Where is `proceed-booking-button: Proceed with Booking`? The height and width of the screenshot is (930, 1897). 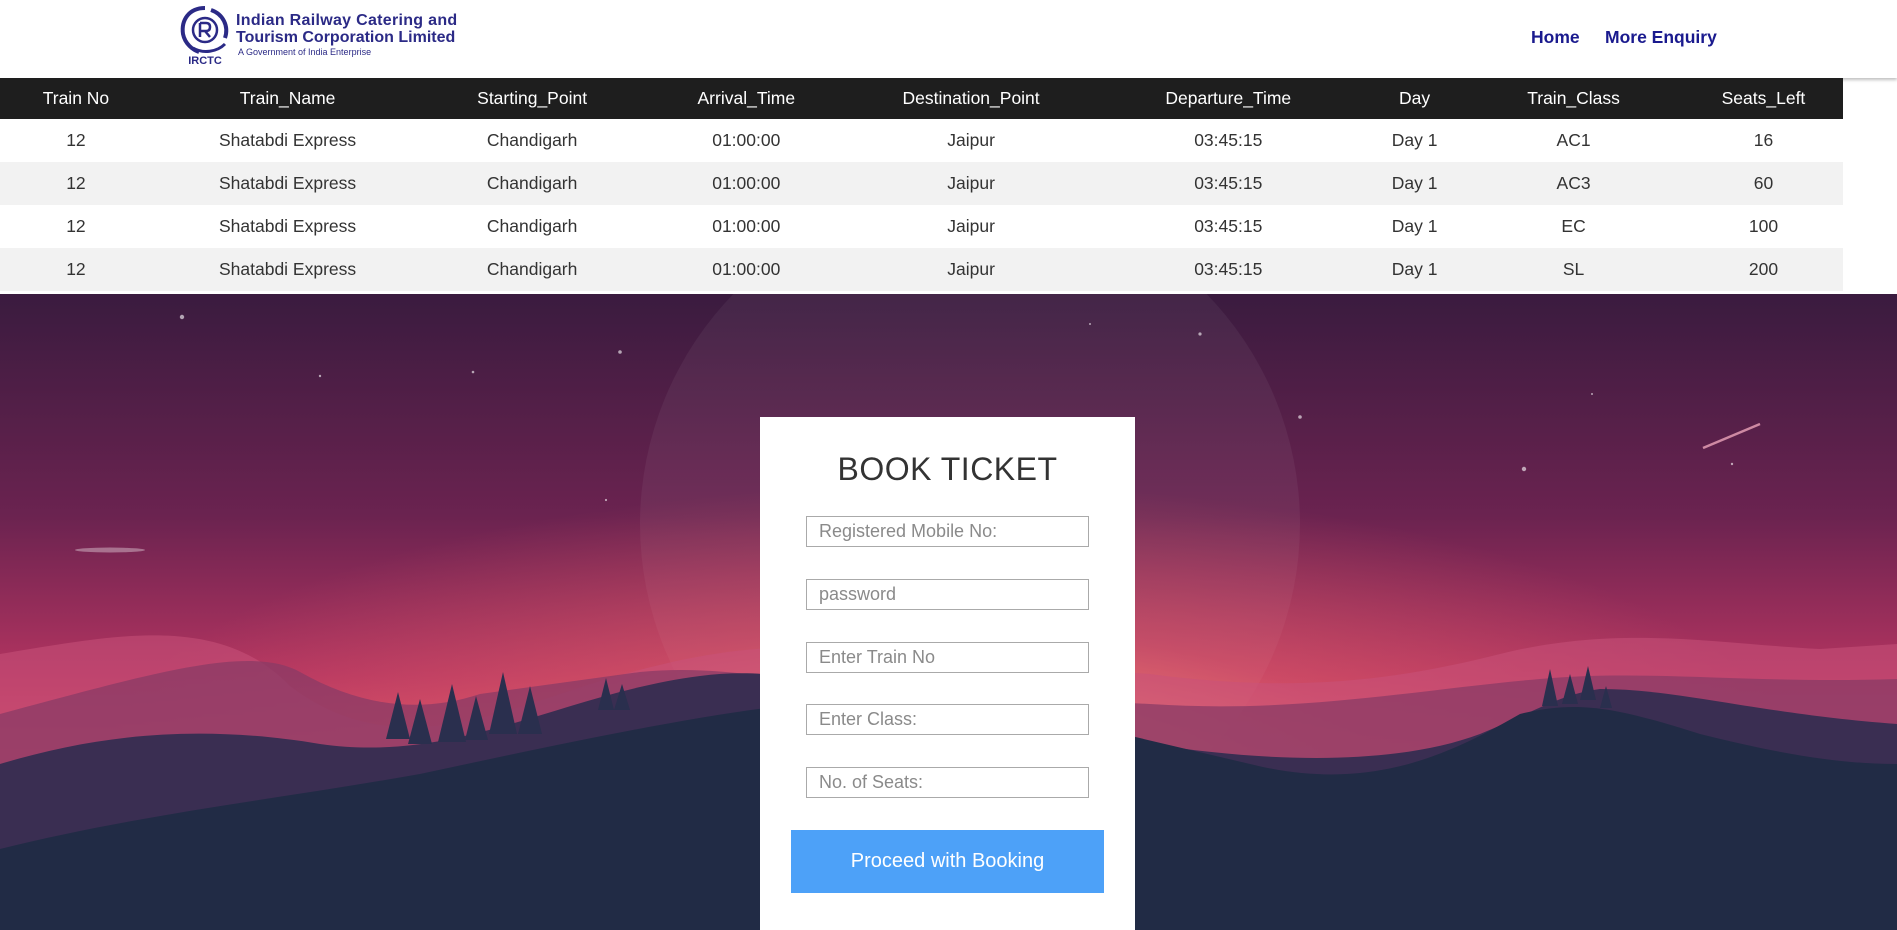
proceed-booking-button: Proceed with Booking is located at coordinates (947, 861).